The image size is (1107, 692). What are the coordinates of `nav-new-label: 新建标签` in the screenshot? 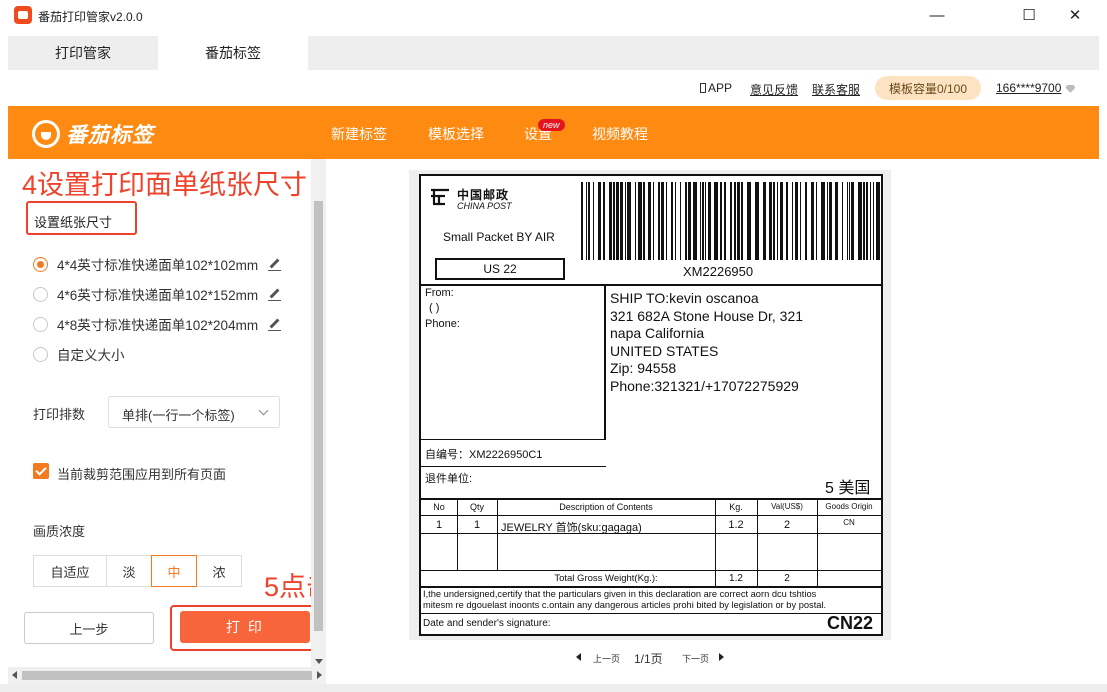 It's located at (359, 134).